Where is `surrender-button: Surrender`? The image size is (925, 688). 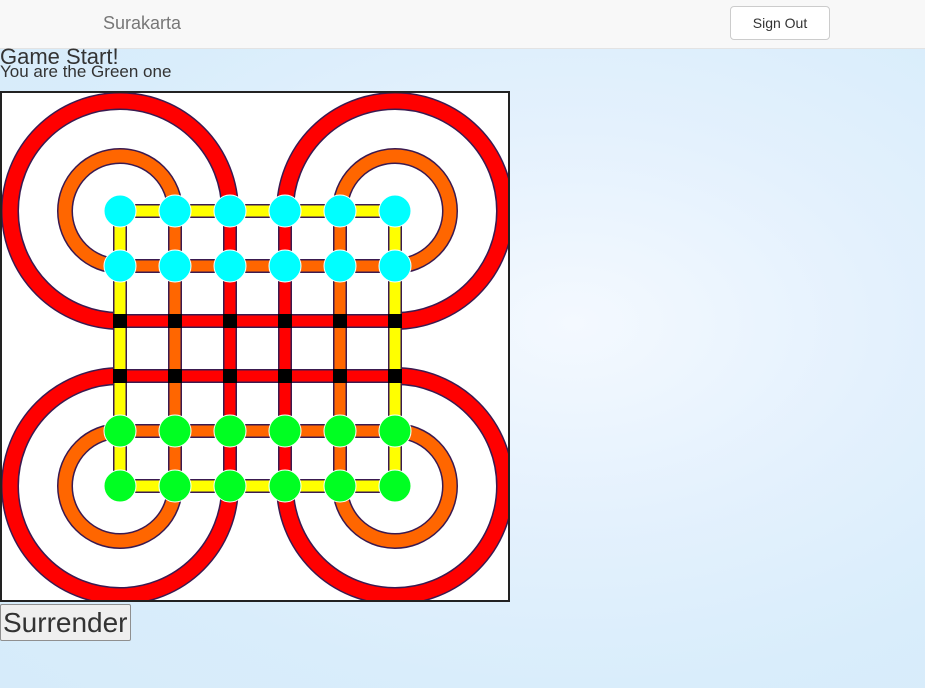 surrender-button: Surrender is located at coordinates (65, 622).